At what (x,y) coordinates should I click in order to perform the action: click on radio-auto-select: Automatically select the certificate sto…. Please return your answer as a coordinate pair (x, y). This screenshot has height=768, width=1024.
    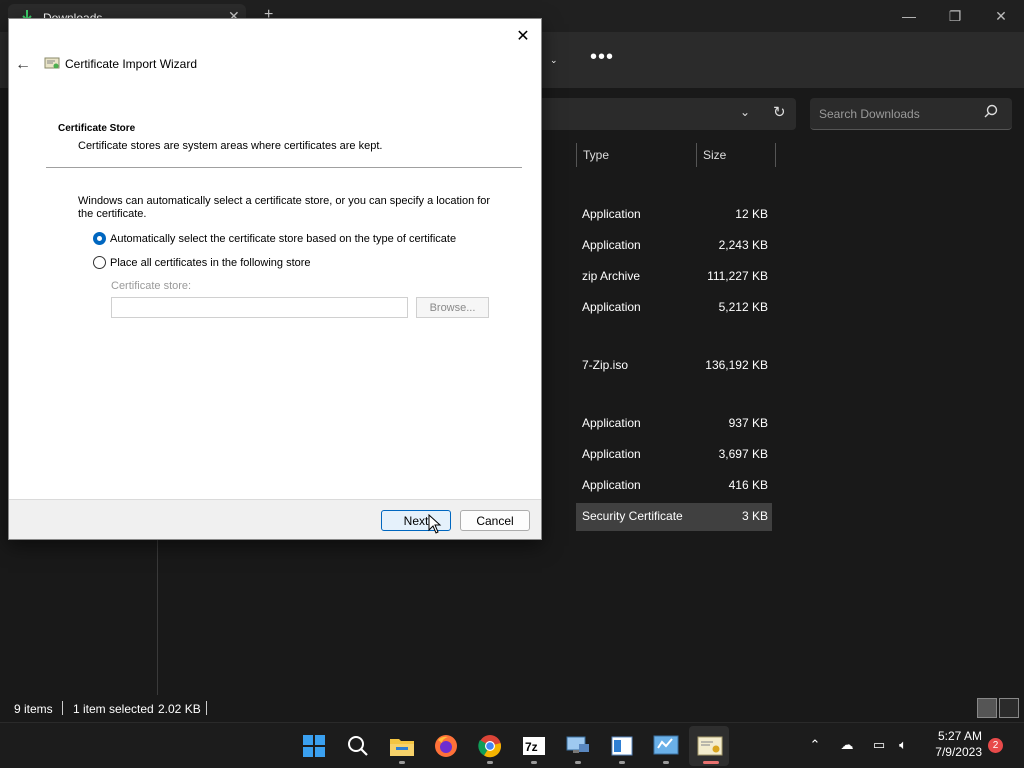
    Looking at the image, I should click on (274, 238).